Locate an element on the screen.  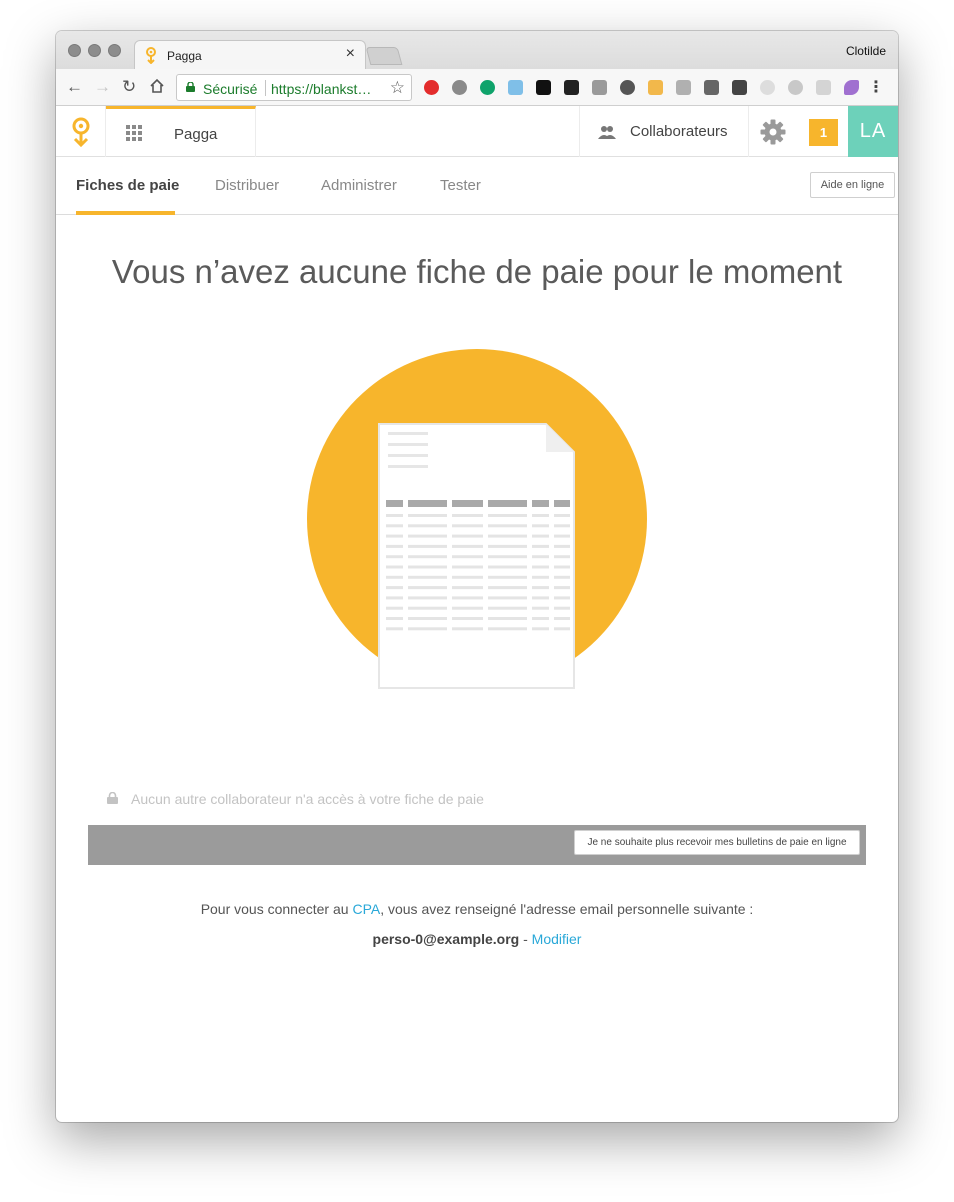
collaborators-button: Collaborateurs is located at coordinates (664, 131).